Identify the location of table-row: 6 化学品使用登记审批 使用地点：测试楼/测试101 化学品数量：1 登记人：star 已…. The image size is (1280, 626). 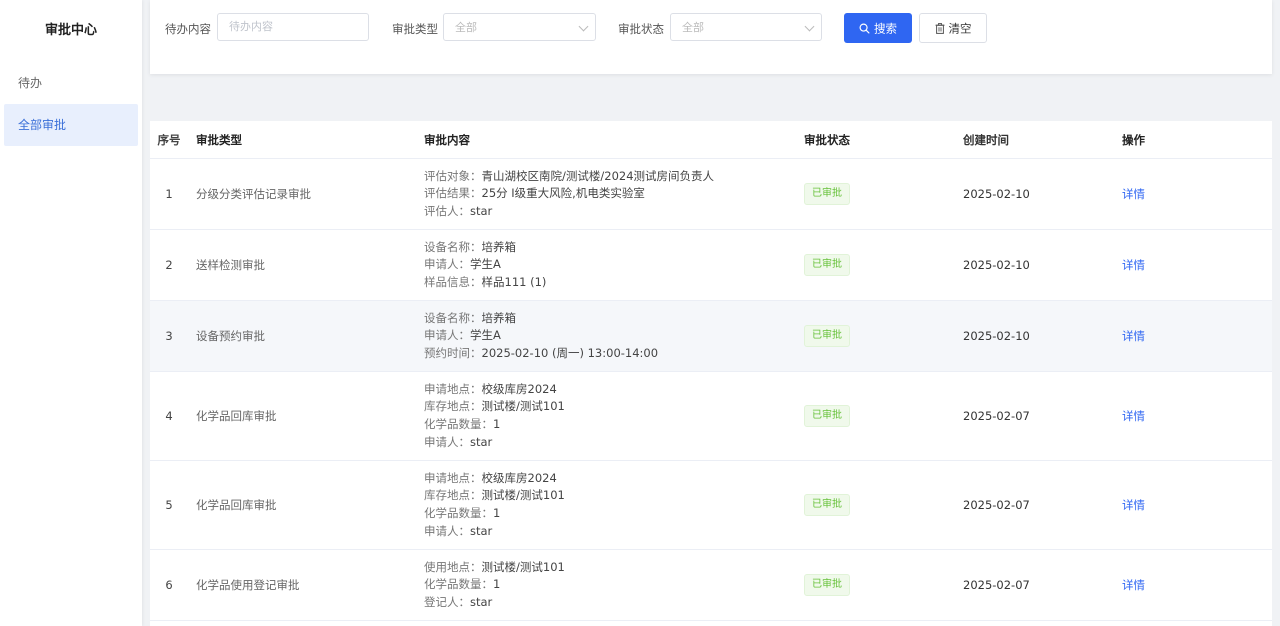
(711, 585).